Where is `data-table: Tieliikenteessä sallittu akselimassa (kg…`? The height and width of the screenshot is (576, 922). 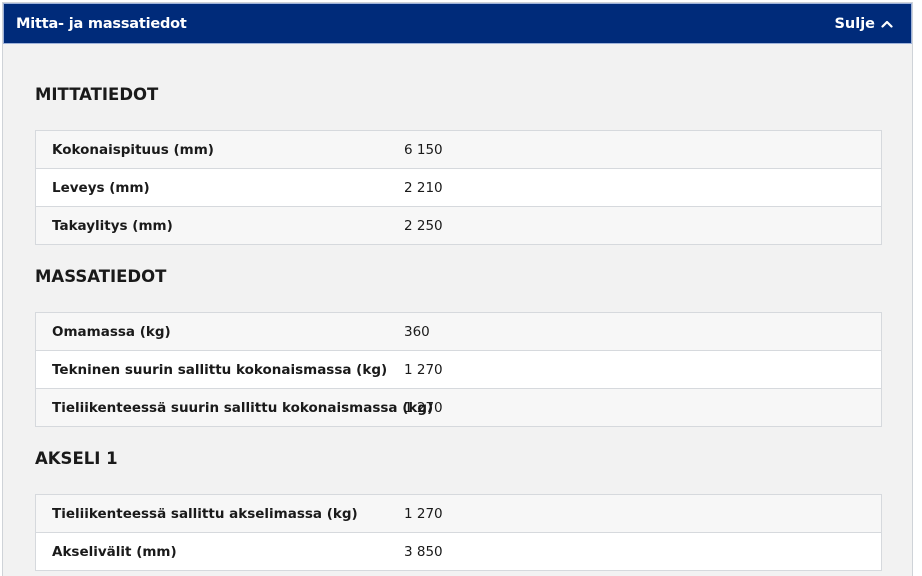 data-table: Tieliikenteessä sallittu akselimassa (kg… is located at coordinates (458, 532).